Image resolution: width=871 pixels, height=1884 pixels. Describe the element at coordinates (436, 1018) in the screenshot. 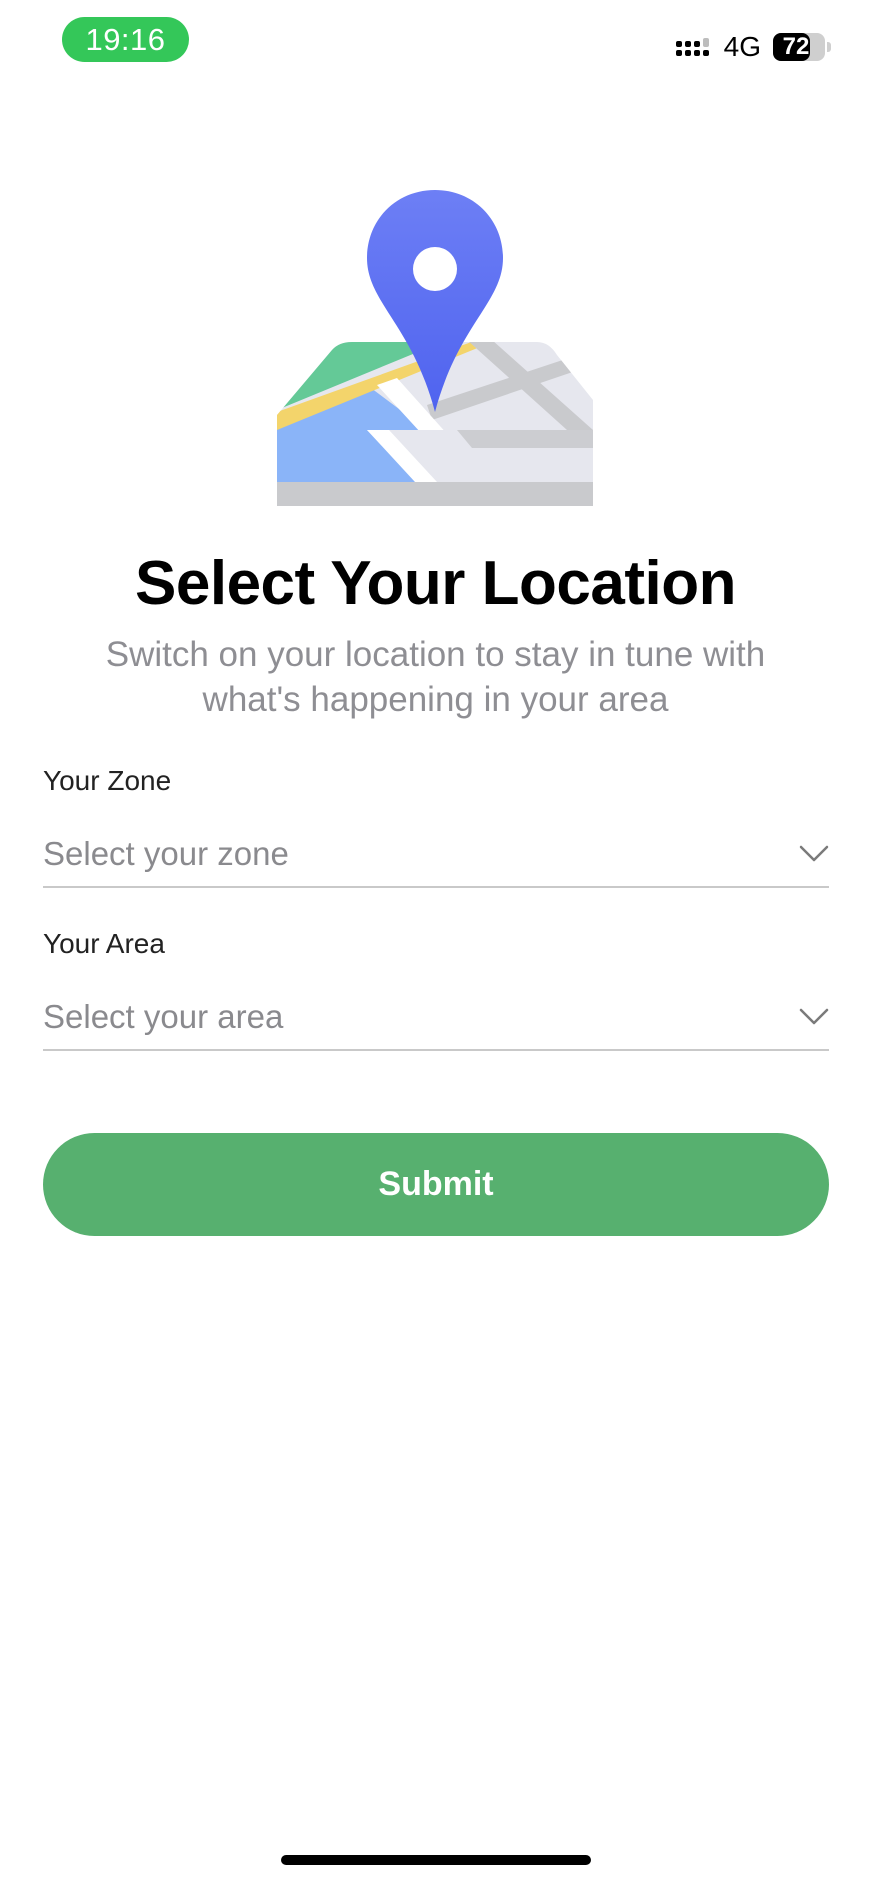

I see `area-select: Select your area` at that location.